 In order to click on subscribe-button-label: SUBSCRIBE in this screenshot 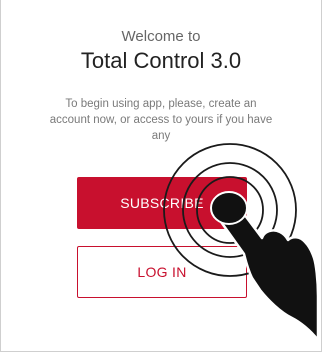, I will do `click(162, 203)`.